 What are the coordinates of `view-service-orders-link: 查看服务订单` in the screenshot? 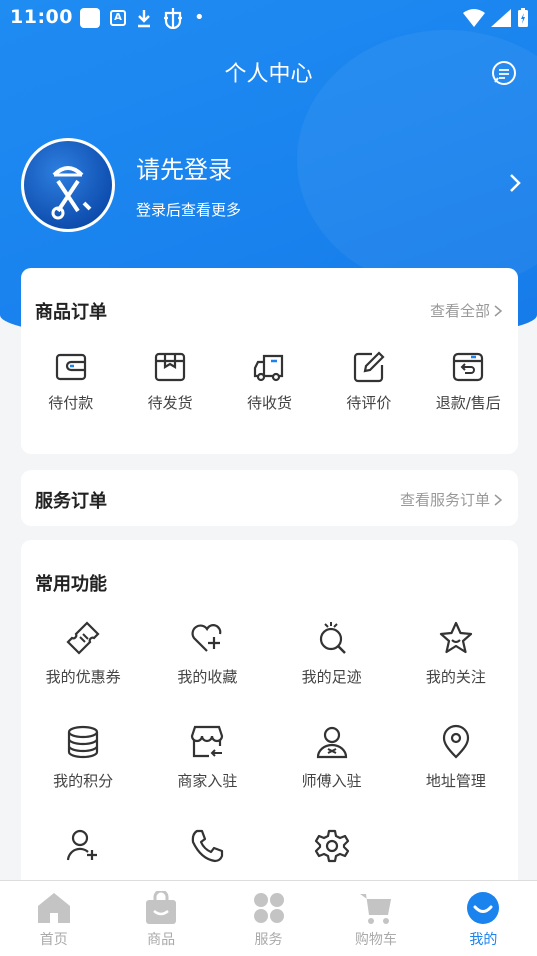 It's located at (451, 499).